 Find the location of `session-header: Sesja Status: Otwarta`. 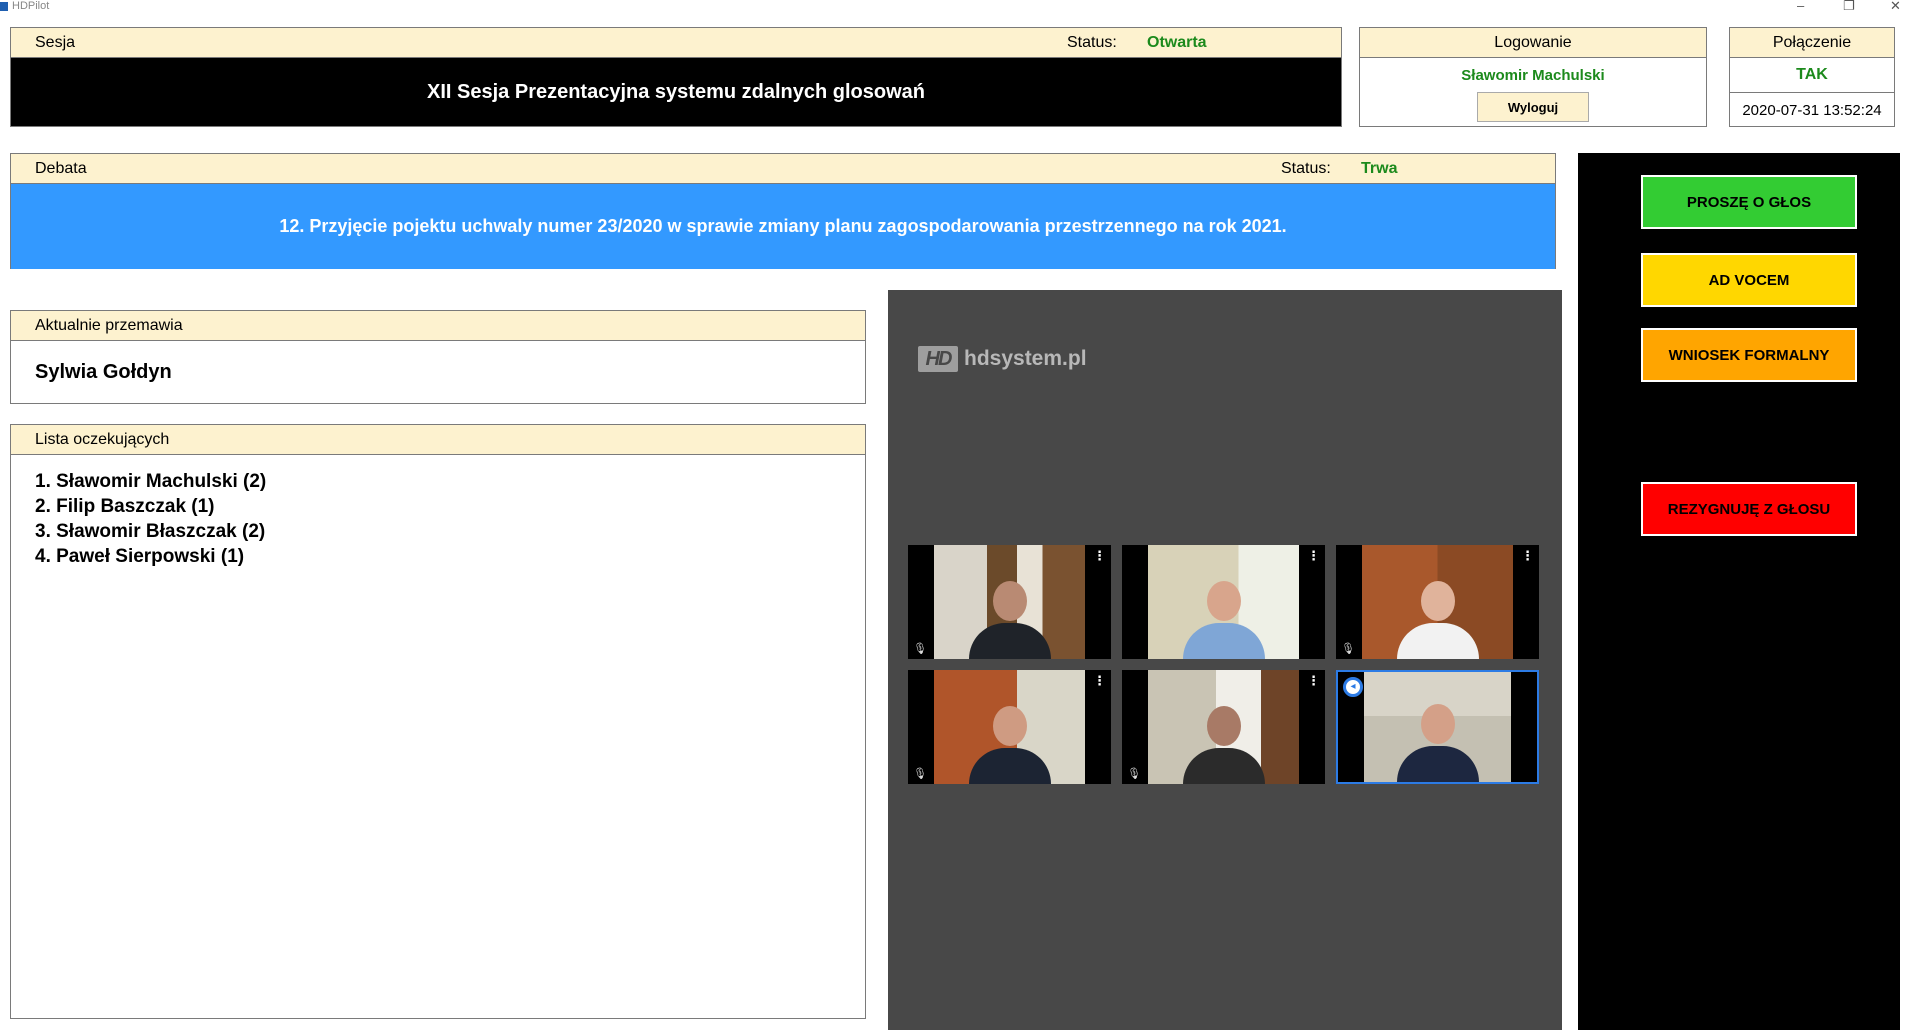

session-header: Sesja Status: Otwarta is located at coordinates (676, 43).